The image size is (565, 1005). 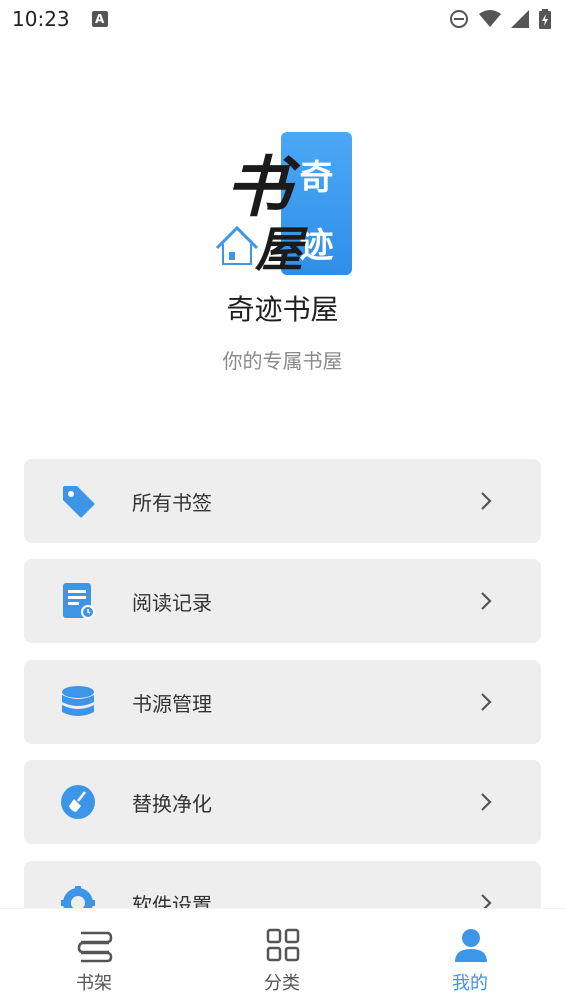 I want to click on logo-char-qi: 奇, so click(x=316, y=178).